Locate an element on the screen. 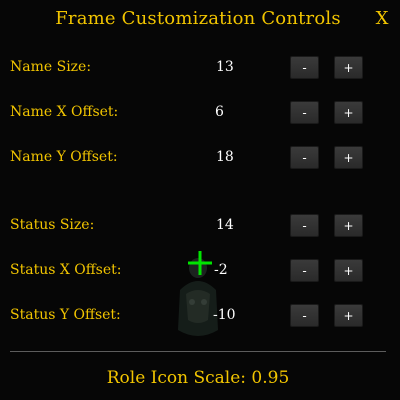 This screenshot has height=400, width=400. status-size-value: 14 is located at coordinates (225, 225).